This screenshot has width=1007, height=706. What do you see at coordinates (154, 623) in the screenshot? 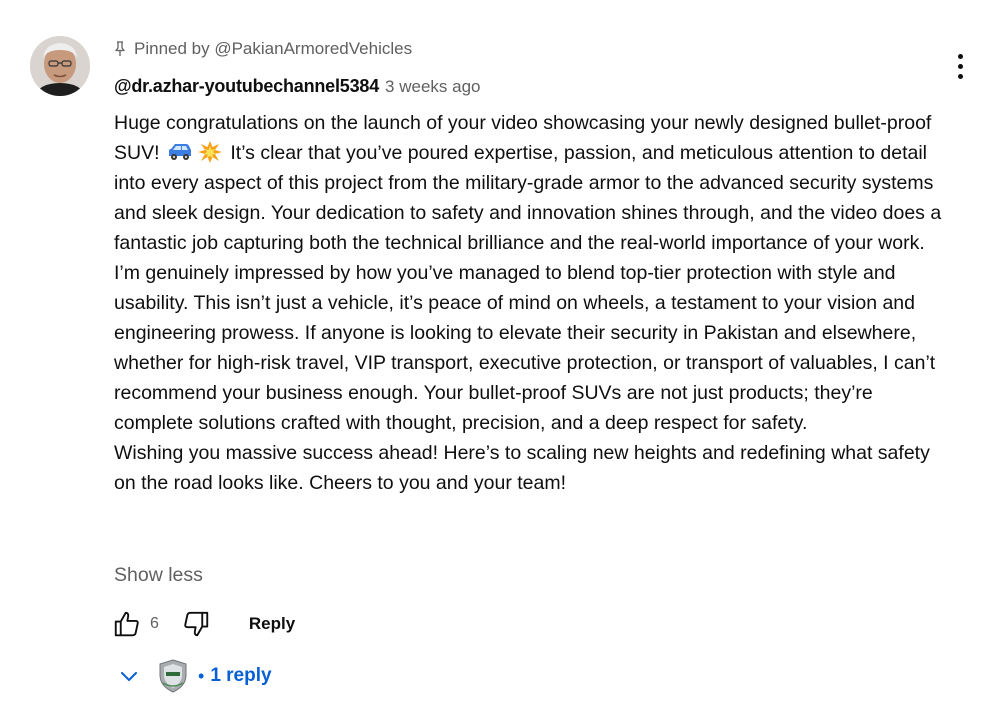
I see `like-count: 6` at bounding box center [154, 623].